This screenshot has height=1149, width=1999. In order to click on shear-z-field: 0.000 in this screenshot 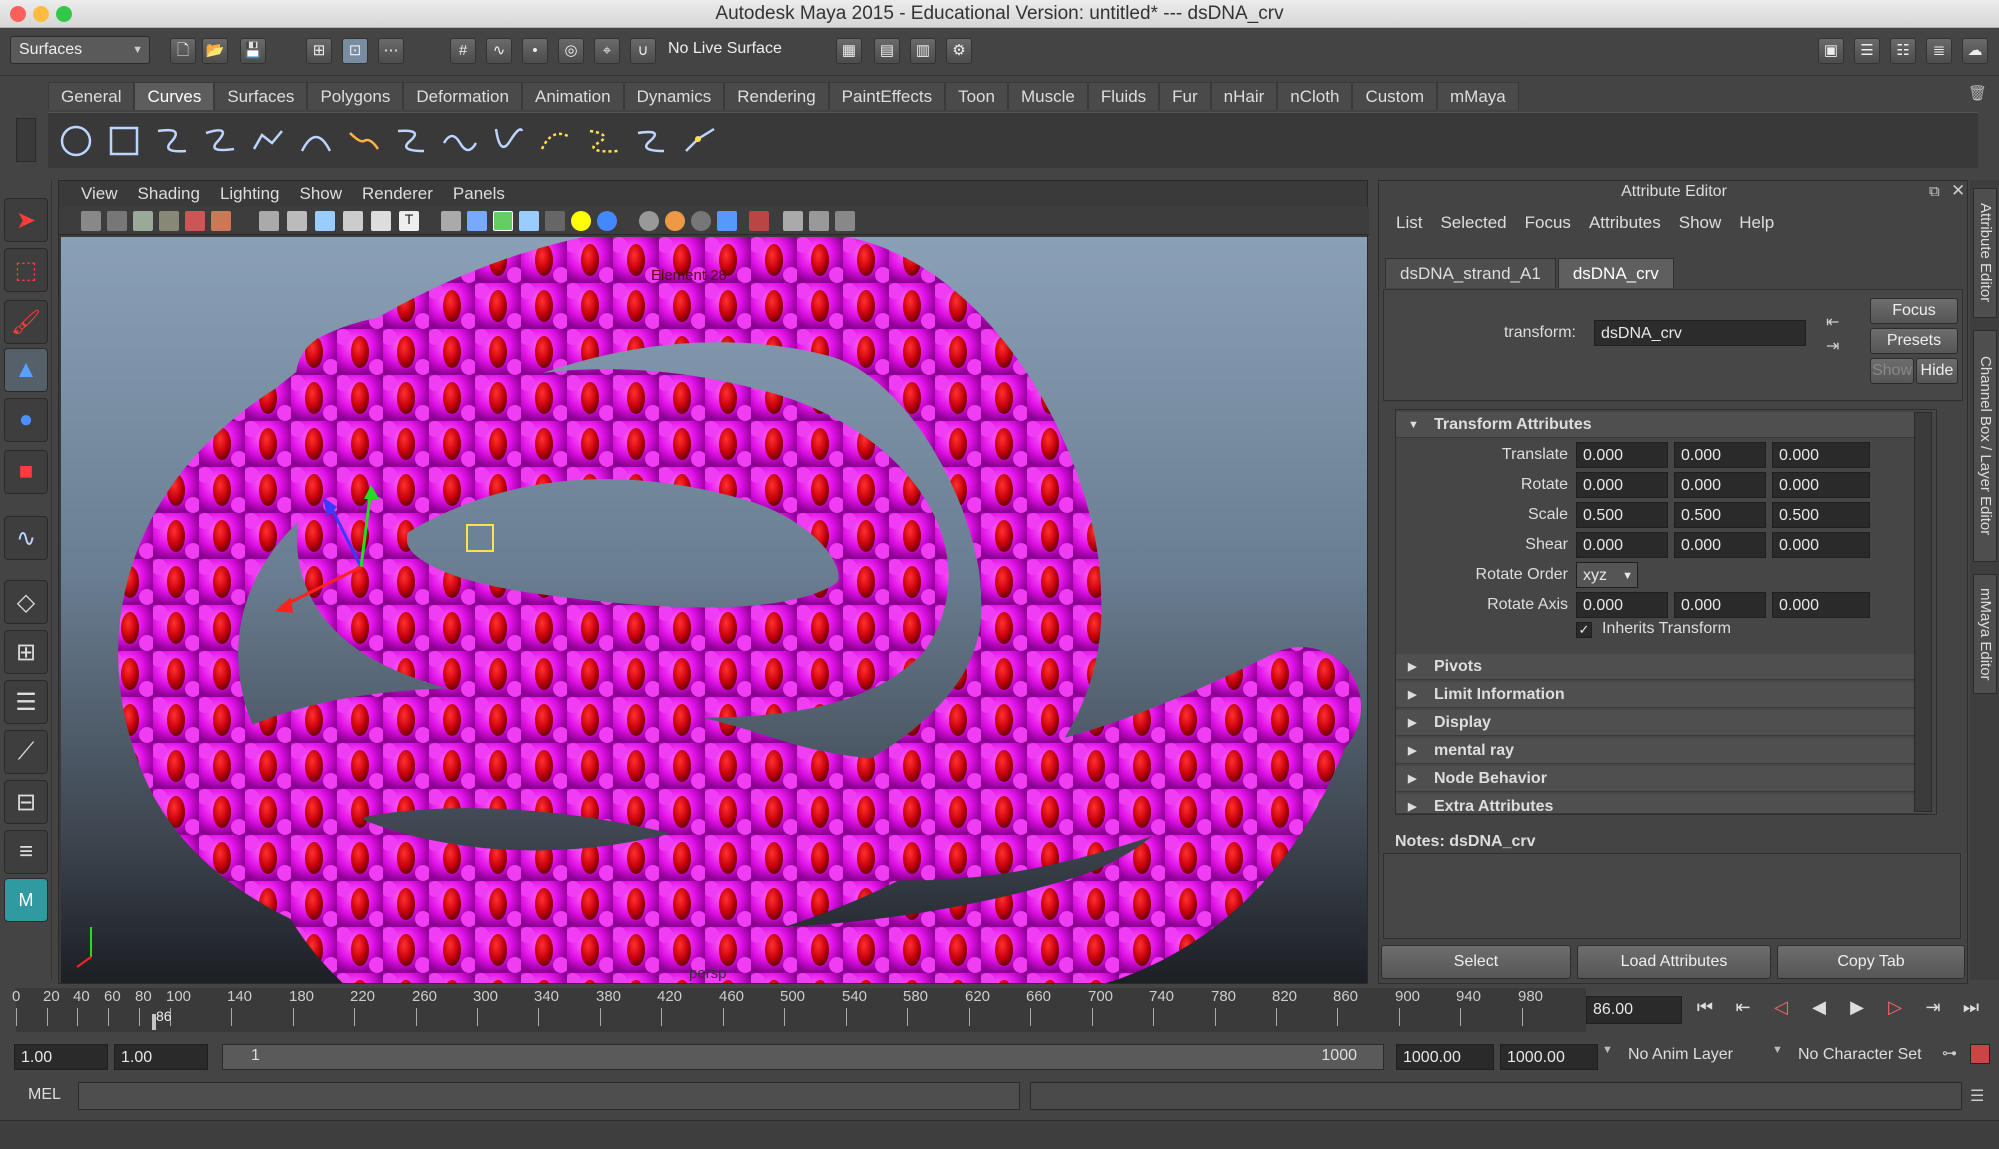, I will do `click(1821, 545)`.